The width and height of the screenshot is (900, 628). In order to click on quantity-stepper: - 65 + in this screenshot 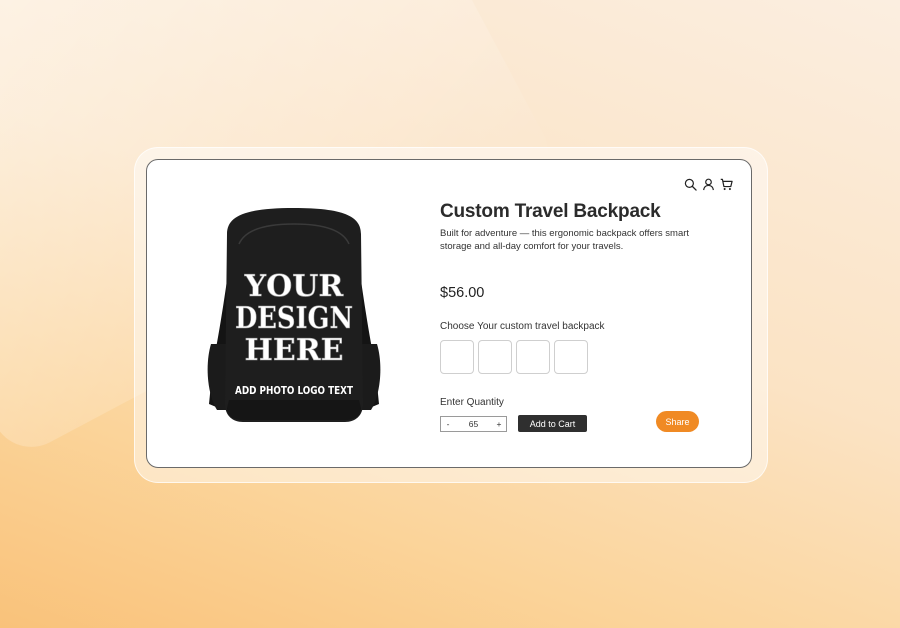, I will do `click(473, 424)`.